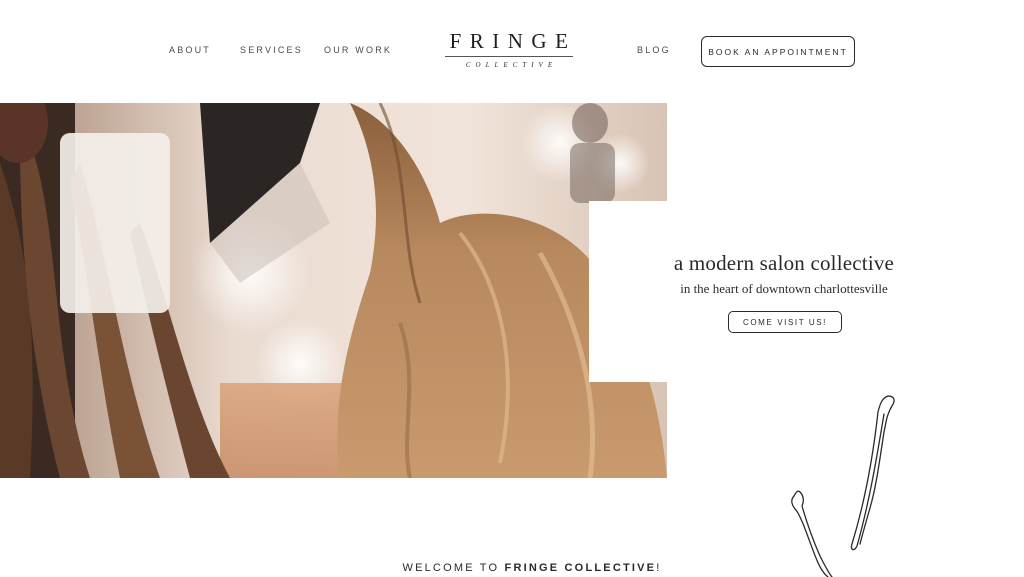  What do you see at coordinates (509, 56) in the screenshot?
I see `logo-divider` at bounding box center [509, 56].